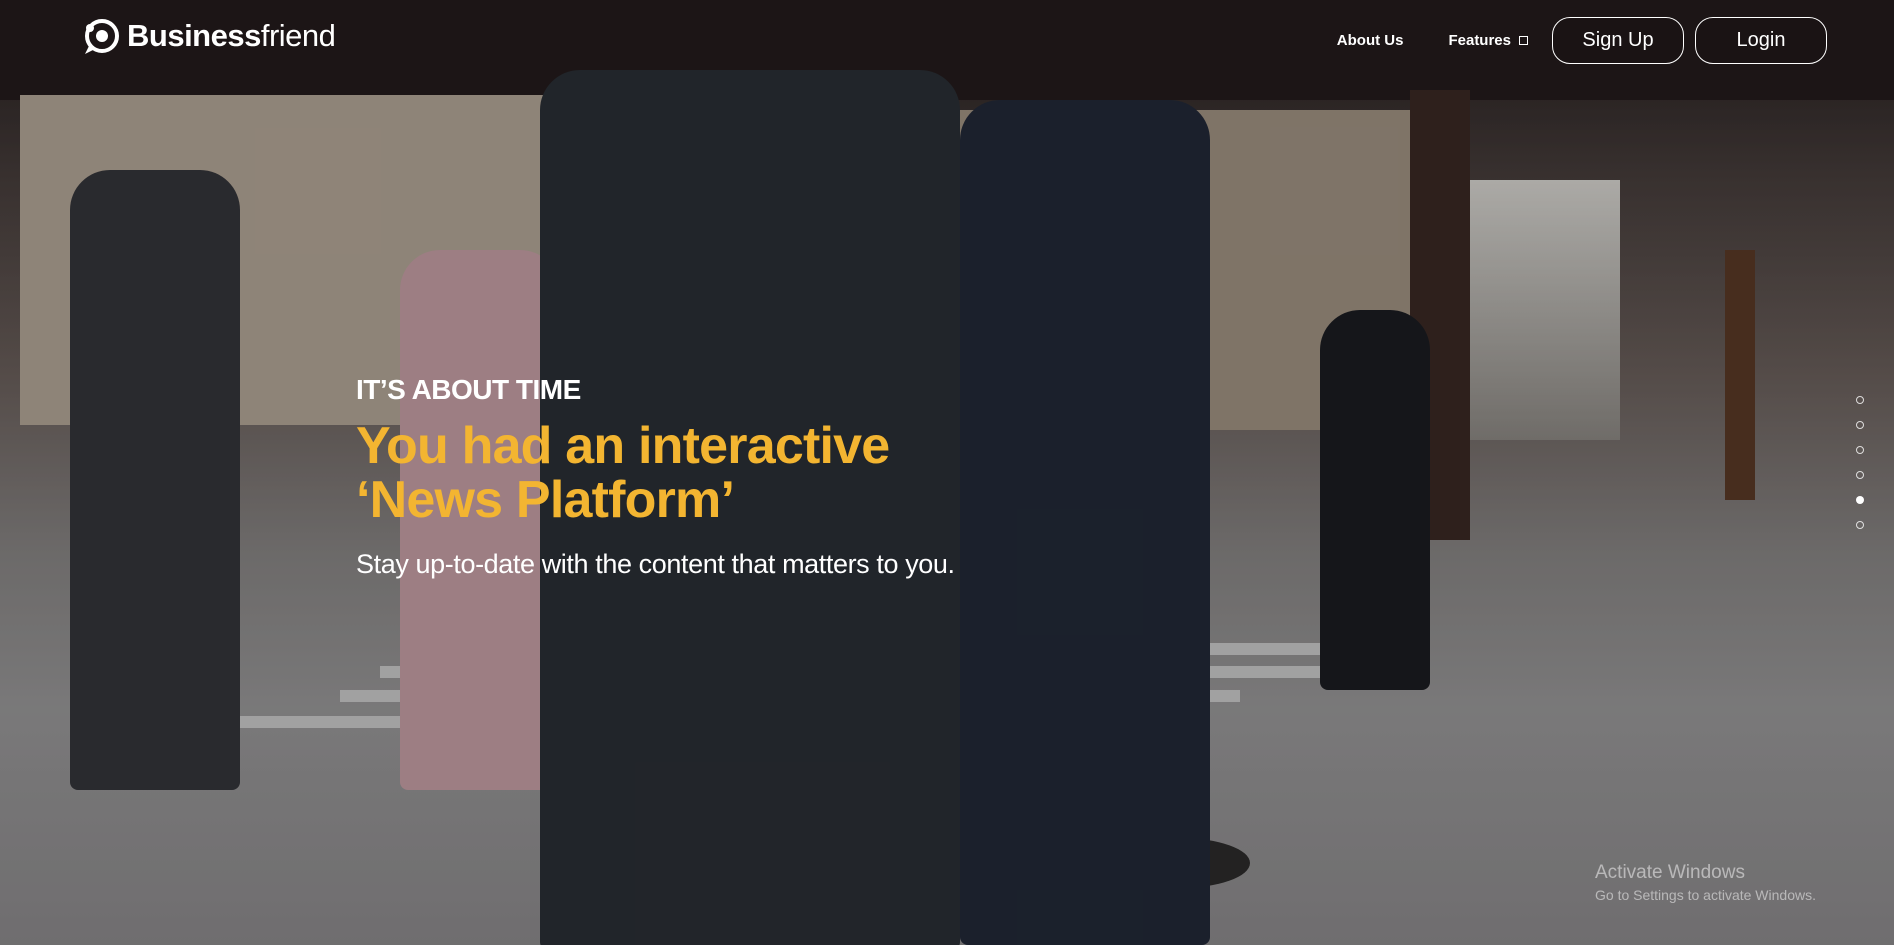 Image resolution: width=1894 pixels, height=945 pixels. I want to click on brand-logo: Businessfriend, so click(208, 36).